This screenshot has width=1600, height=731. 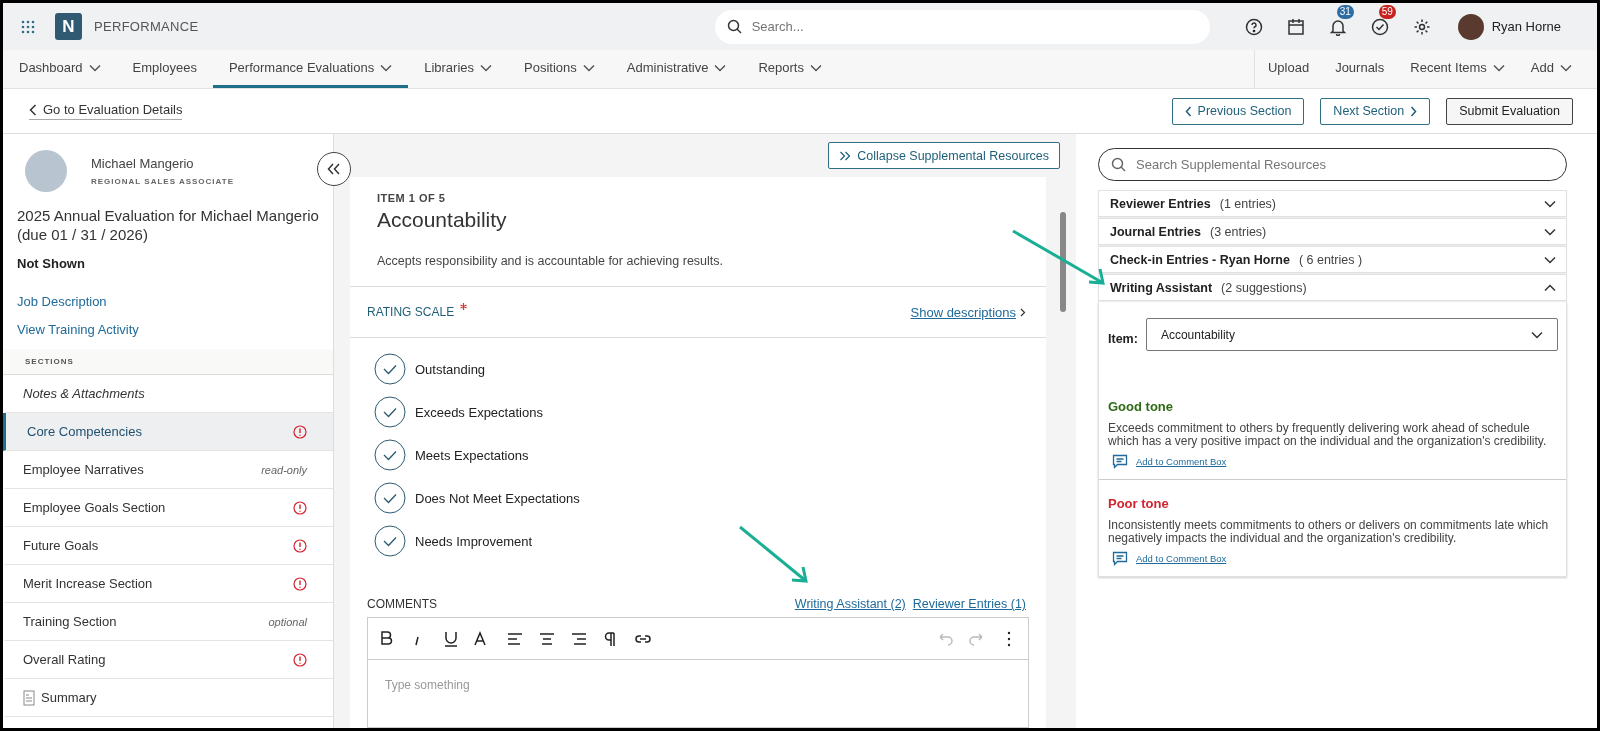 I want to click on count-badge: 59, so click(x=1387, y=11).